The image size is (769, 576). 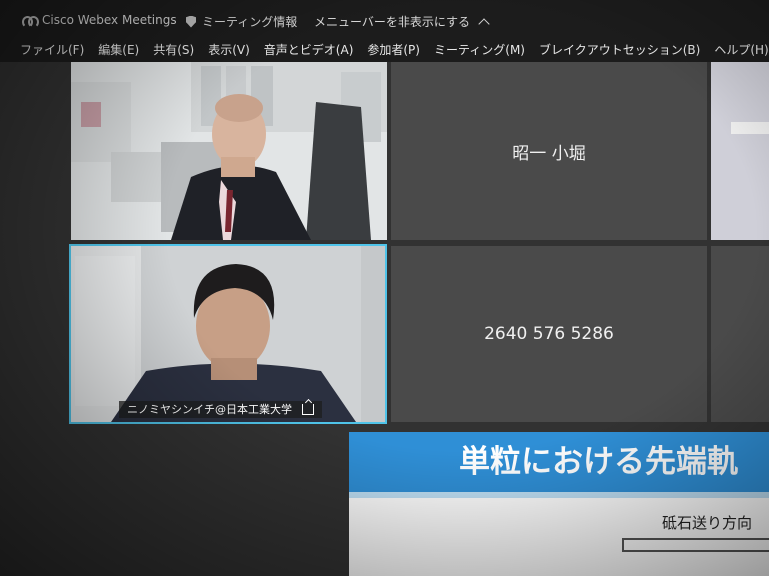 I want to click on active-speaker-name-tag: ニノミヤシンイチ@日本工業大学, so click(x=220, y=409).